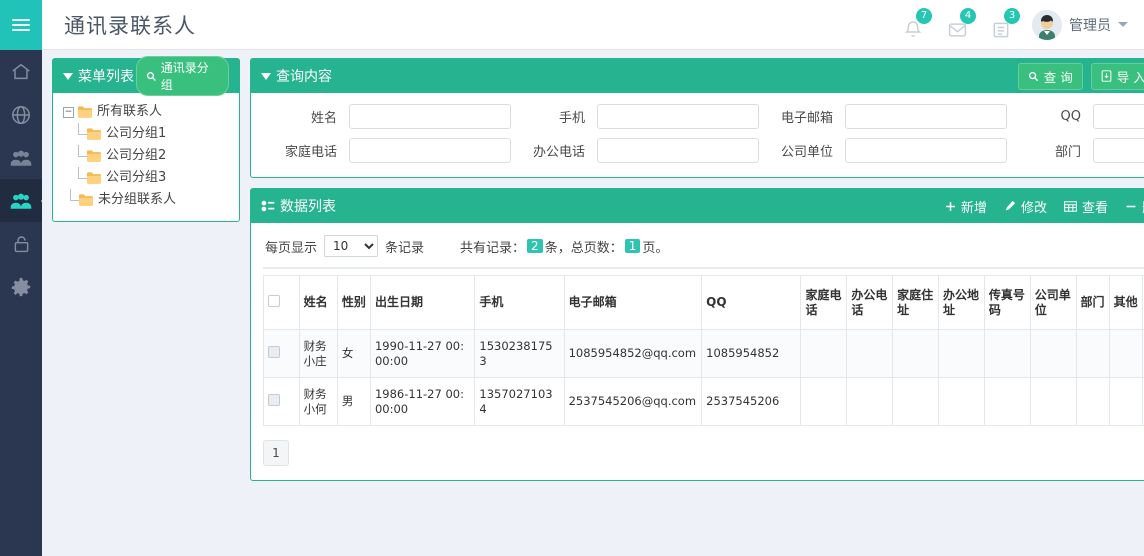 The height and width of the screenshot is (556, 1144). Describe the element at coordinates (430, 116) in the screenshot. I see `field-name-input` at that location.